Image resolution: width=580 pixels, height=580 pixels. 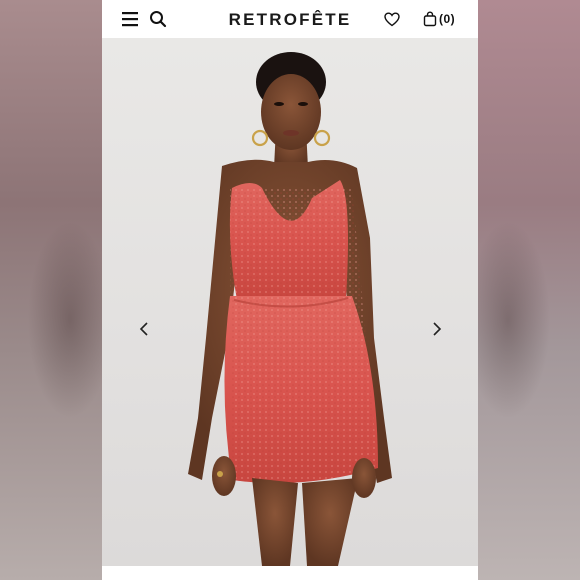 What do you see at coordinates (436, 329) in the screenshot?
I see `chevron-right-icon` at bounding box center [436, 329].